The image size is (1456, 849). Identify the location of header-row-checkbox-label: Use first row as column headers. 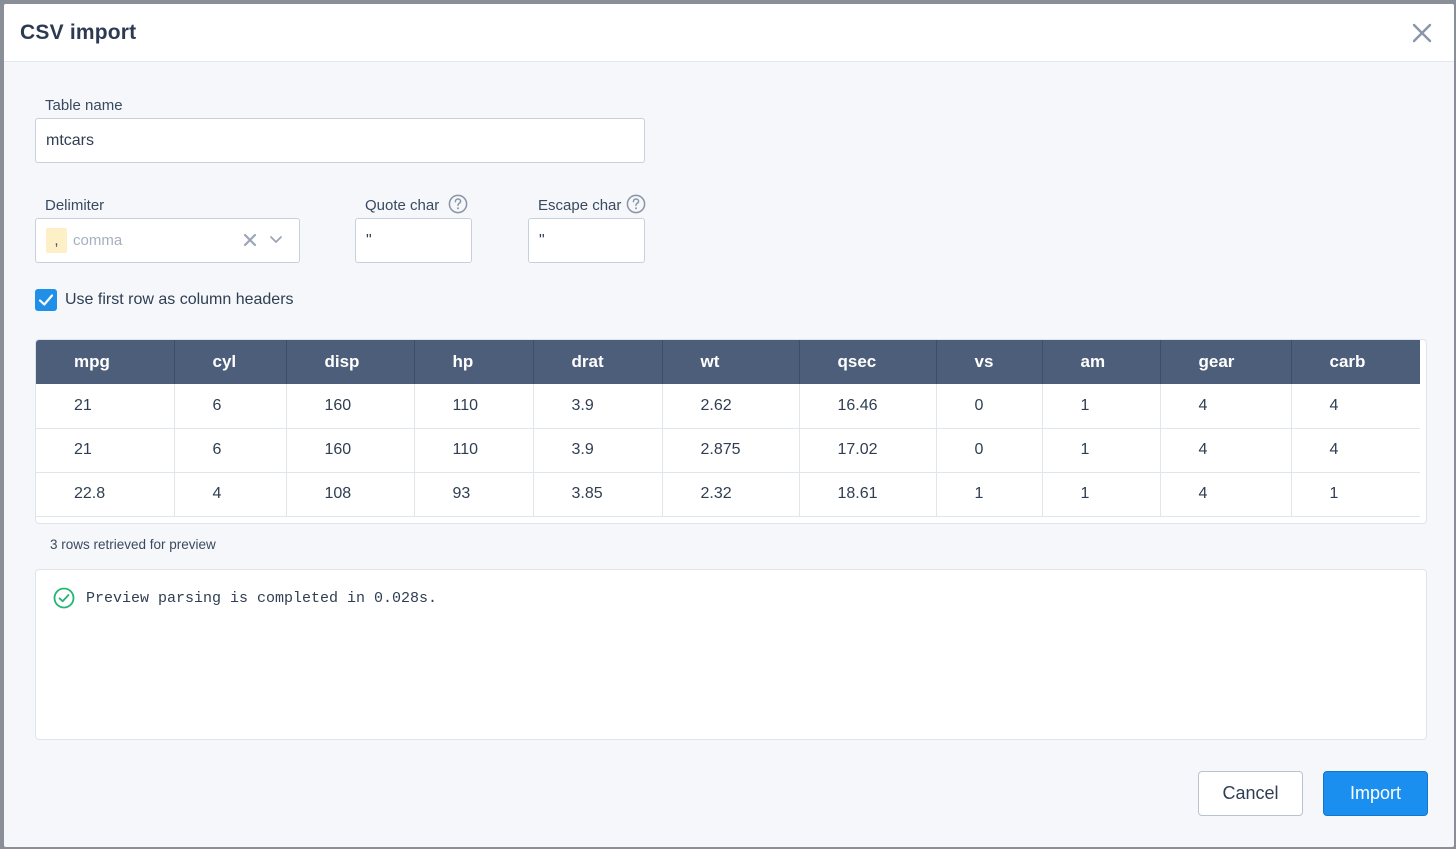
(179, 300).